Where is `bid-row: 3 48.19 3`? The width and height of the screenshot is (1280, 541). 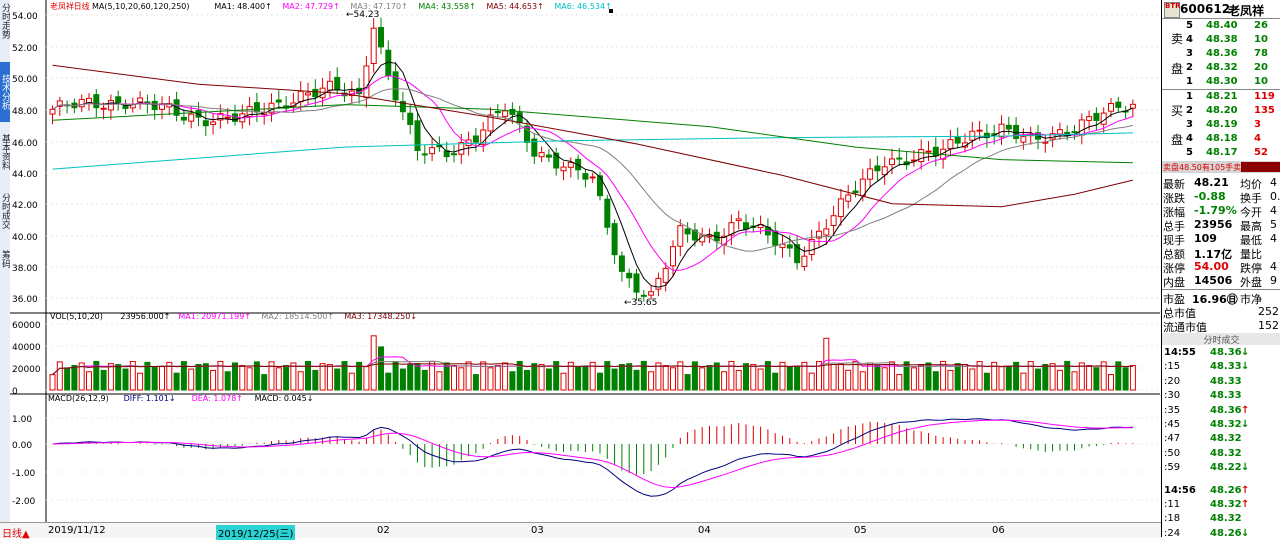
bid-row: 3 48.19 3 is located at coordinates (1221, 125).